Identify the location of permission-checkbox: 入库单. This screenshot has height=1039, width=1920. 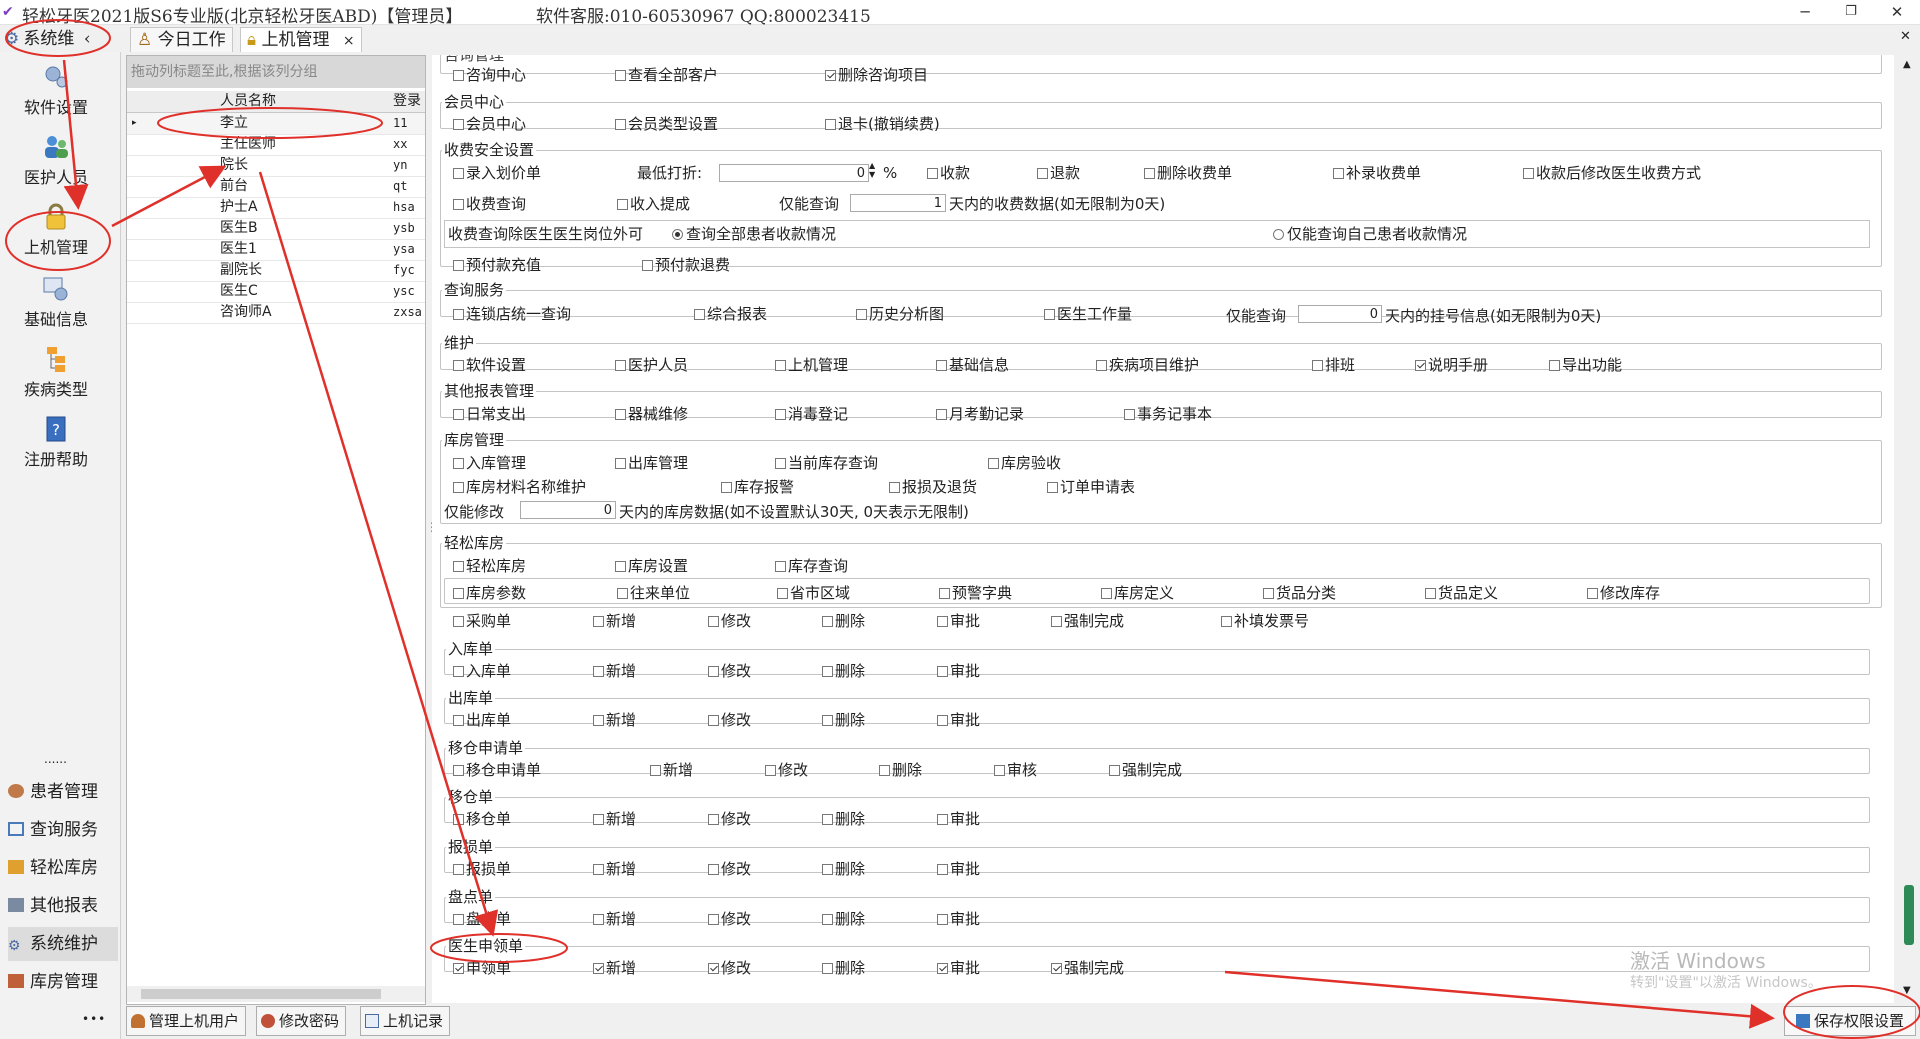
(482, 671).